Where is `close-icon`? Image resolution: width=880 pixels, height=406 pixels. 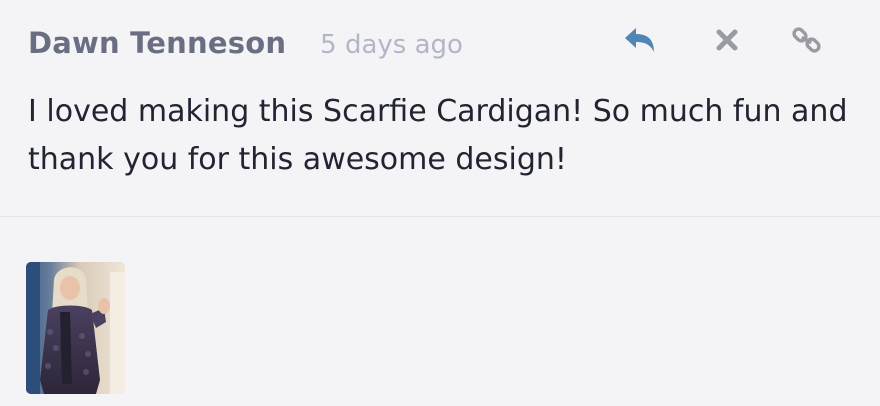 close-icon is located at coordinates (727, 40).